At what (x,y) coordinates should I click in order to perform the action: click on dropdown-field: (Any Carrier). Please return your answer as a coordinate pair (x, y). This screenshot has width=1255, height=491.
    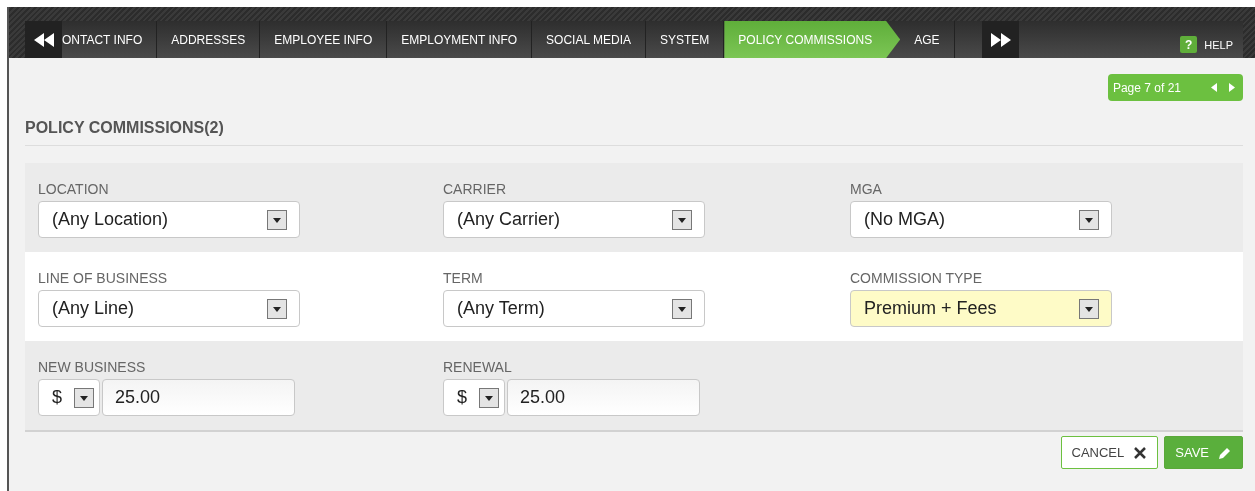
    Looking at the image, I should click on (574, 219).